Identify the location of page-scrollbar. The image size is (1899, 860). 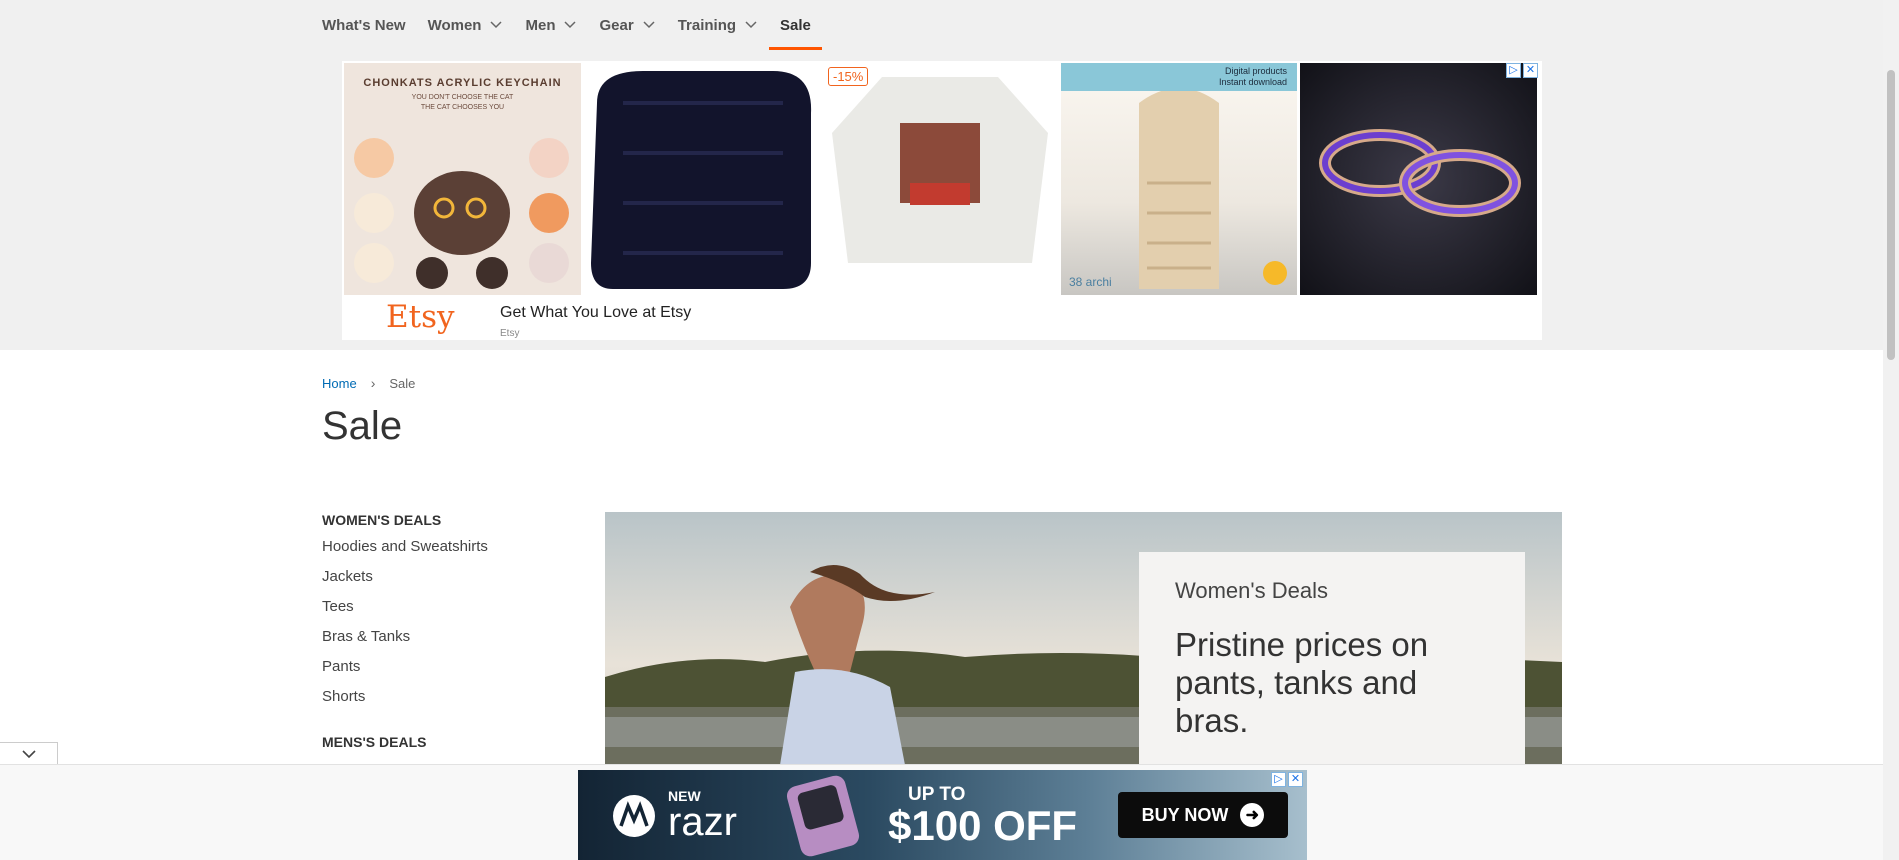
(1891, 430).